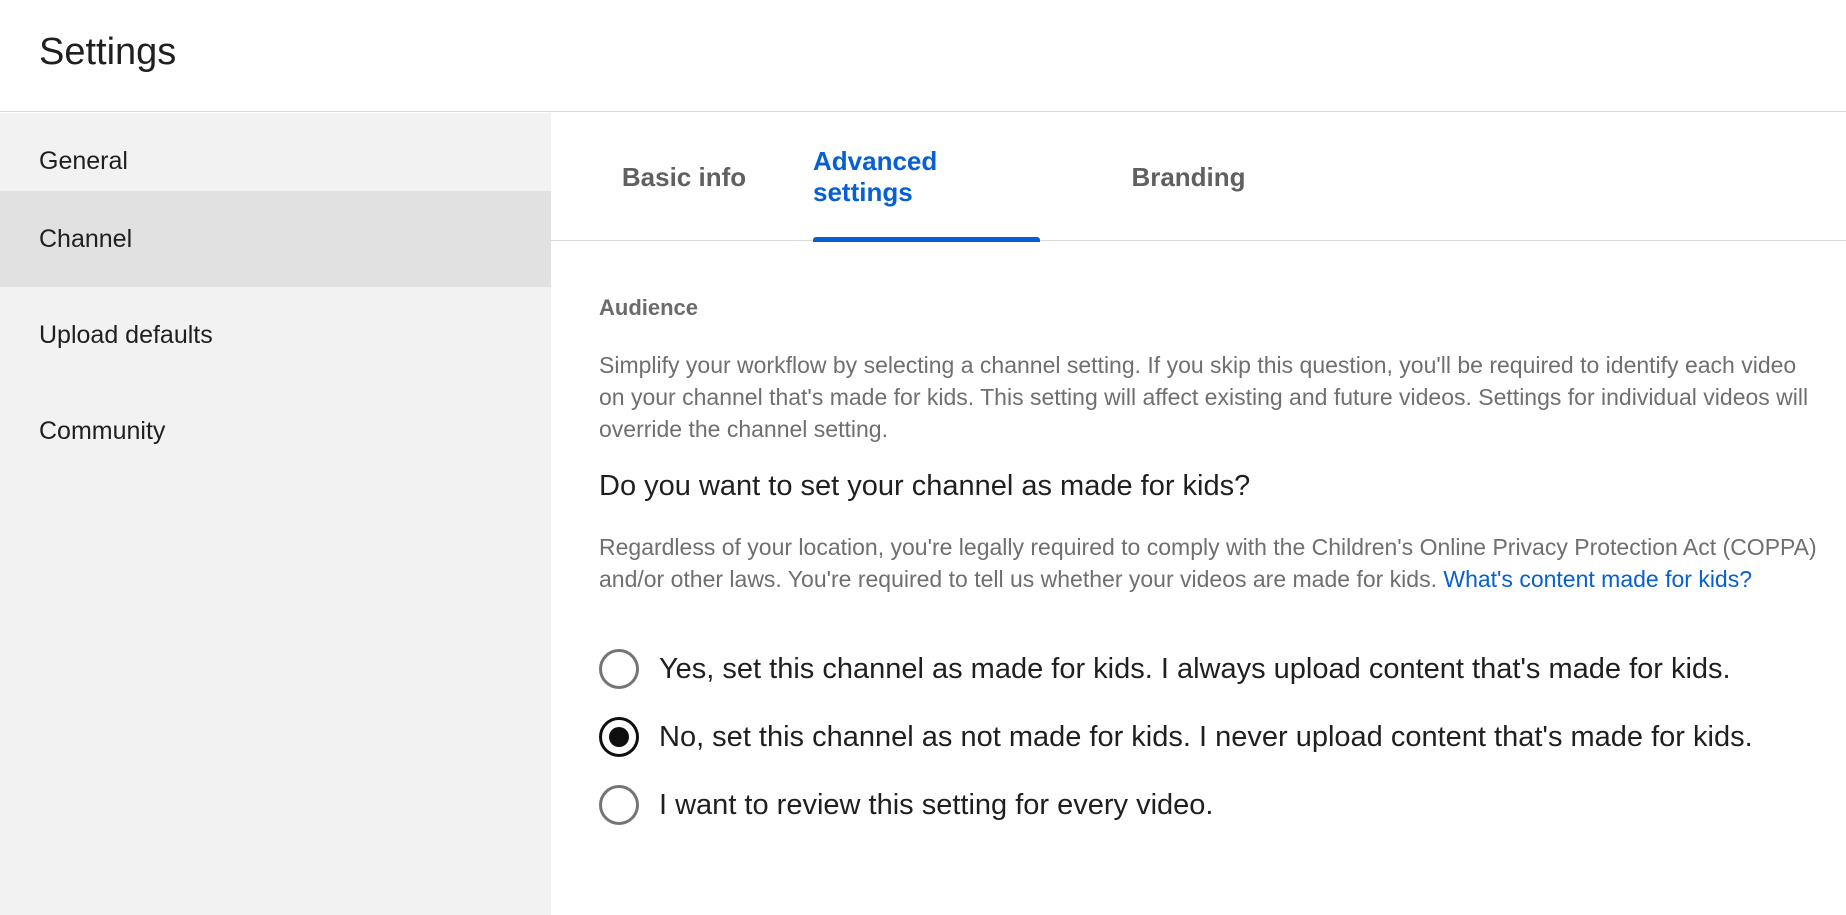 The height and width of the screenshot is (915, 1846). What do you see at coordinates (275, 239) in the screenshot?
I see `sidebar-item-channel: Channel` at bounding box center [275, 239].